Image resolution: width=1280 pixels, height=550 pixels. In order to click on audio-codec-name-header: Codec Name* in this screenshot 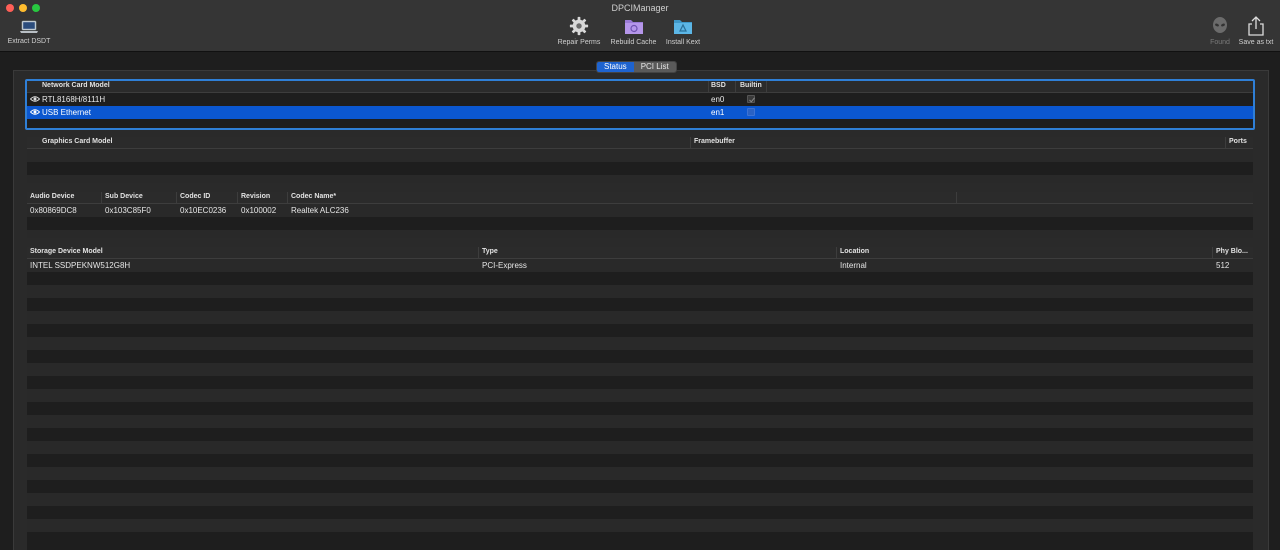, I will do `click(313, 196)`.